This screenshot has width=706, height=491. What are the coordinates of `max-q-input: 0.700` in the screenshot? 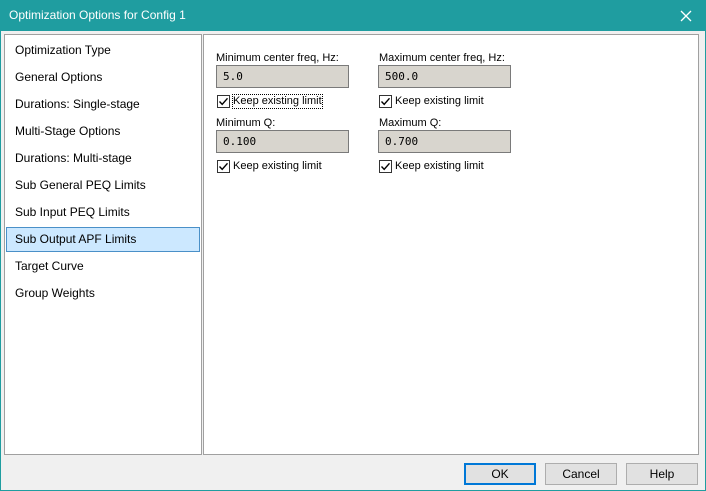 It's located at (444, 141).